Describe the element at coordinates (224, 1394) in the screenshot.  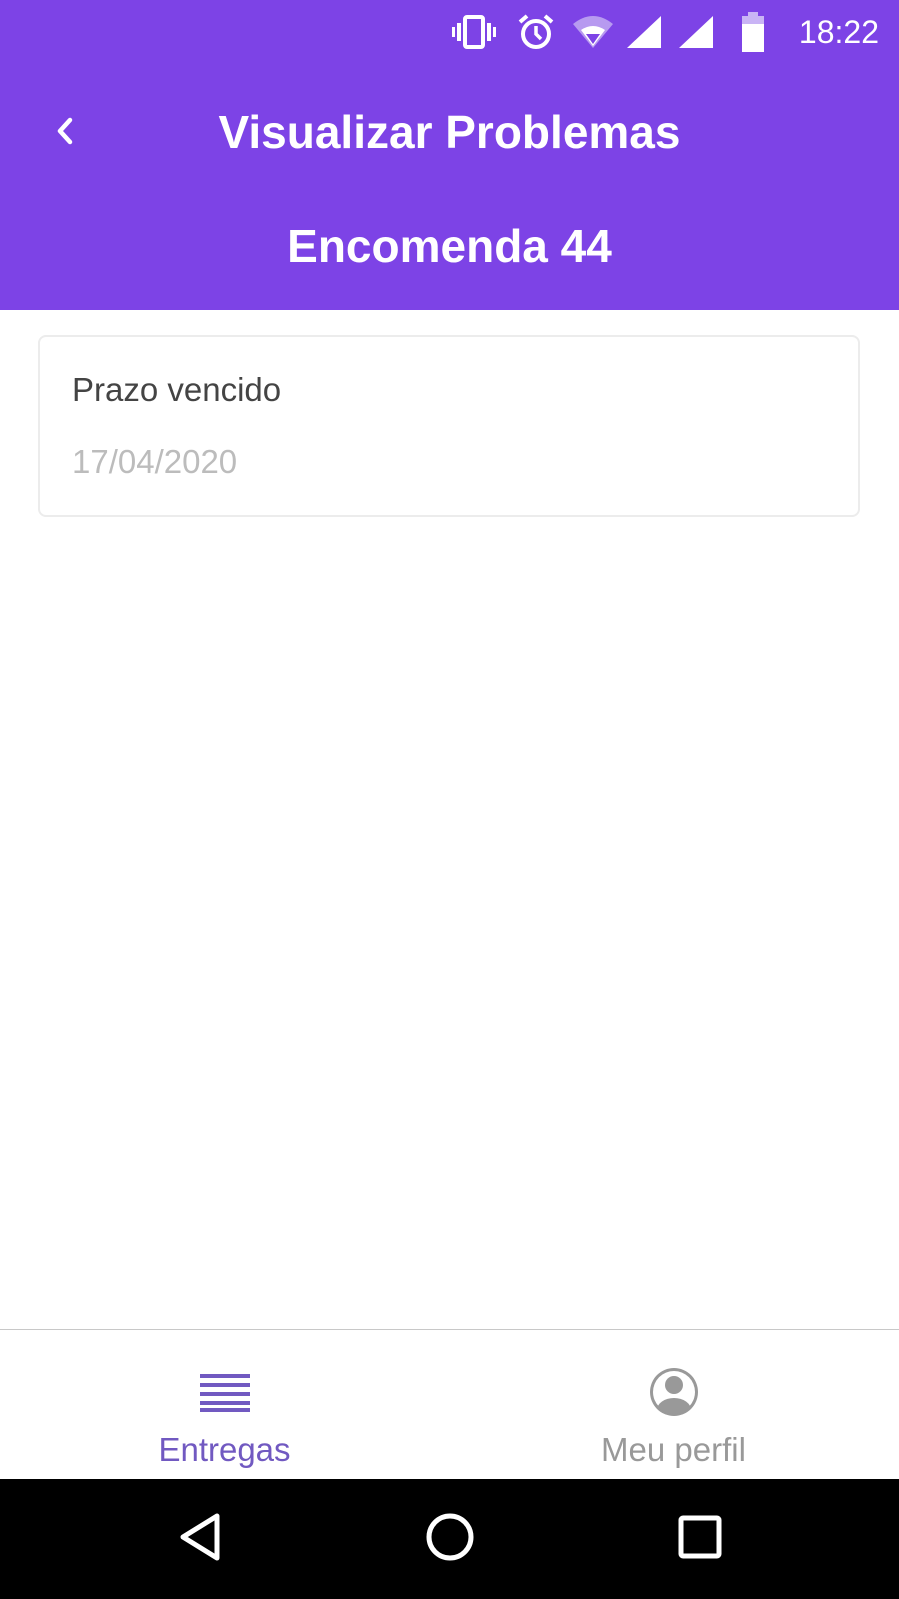
I see `list-icon` at that location.